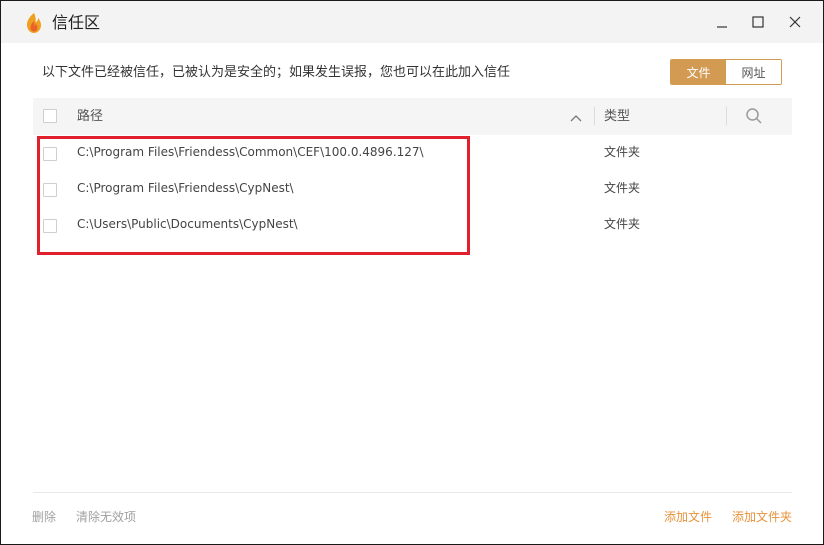 The height and width of the screenshot is (545, 824). What do you see at coordinates (50, 116) in the screenshot?
I see `select-all-checkbox` at bounding box center [50, 116].